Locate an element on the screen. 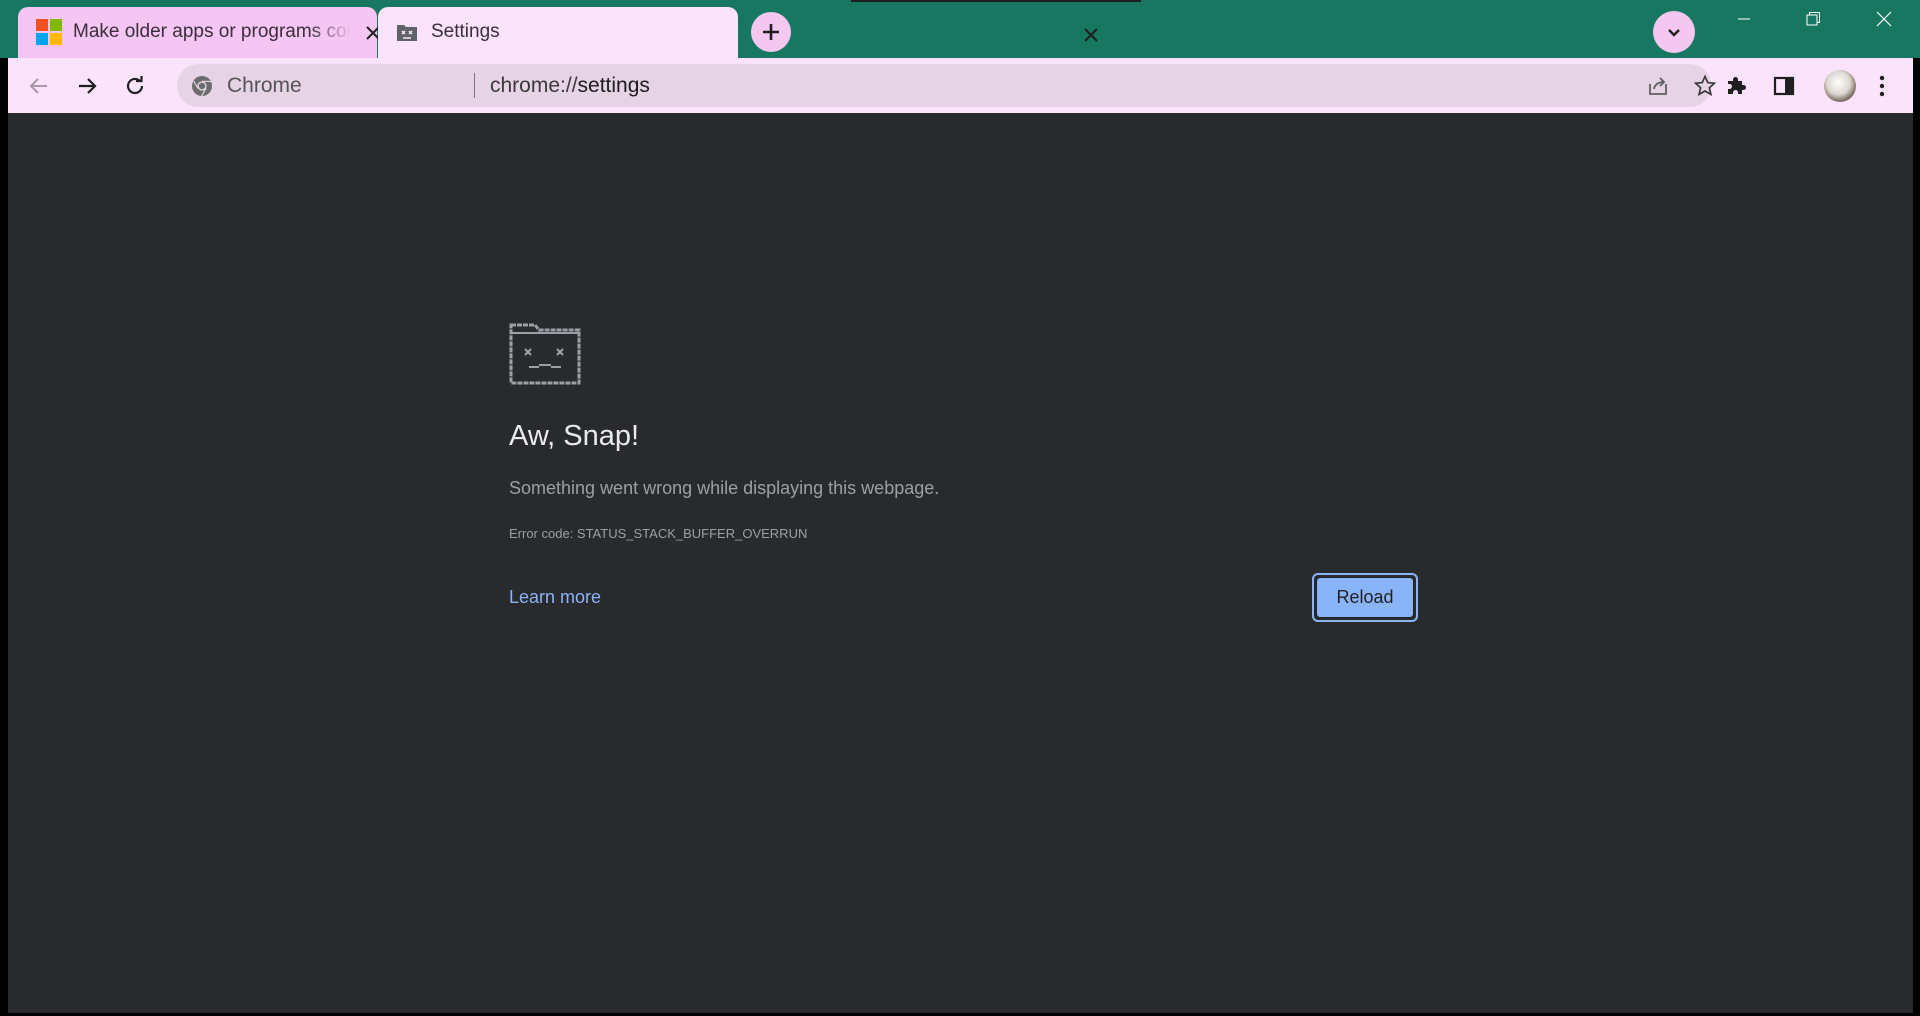 The width and height of the screenshot is (1920, 1016). bookmark-button is located at coordinates (1705, 86).